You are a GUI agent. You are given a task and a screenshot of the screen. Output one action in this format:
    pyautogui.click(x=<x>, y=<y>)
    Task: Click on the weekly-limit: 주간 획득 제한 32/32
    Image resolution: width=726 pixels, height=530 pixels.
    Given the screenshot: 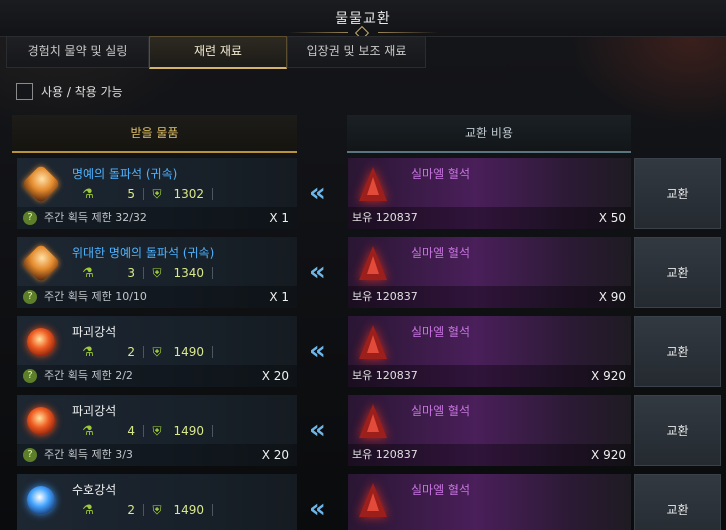 What is the action you would take?
    pyautogui.click(x=95, y=217)
    